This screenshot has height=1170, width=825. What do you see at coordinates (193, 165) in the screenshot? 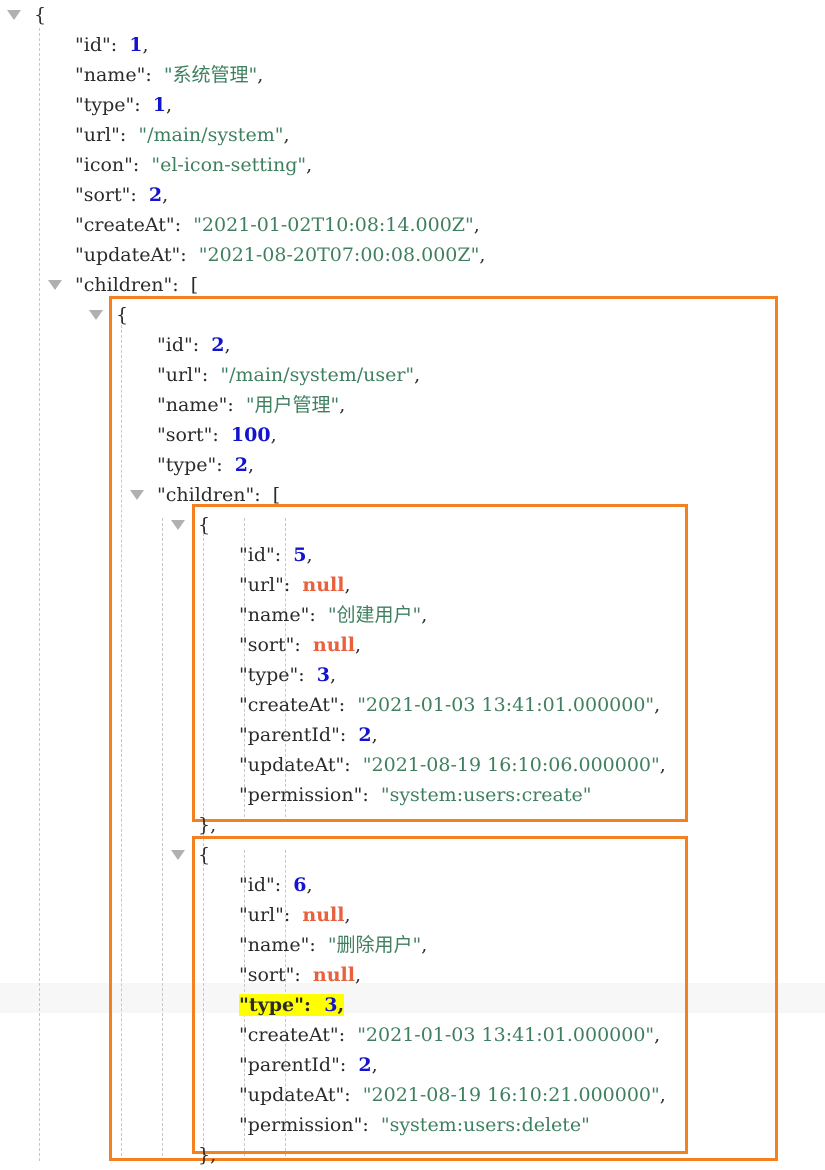
I see `json-line: "icon": "el-icon-setting",` at bounding box center [193, 165].